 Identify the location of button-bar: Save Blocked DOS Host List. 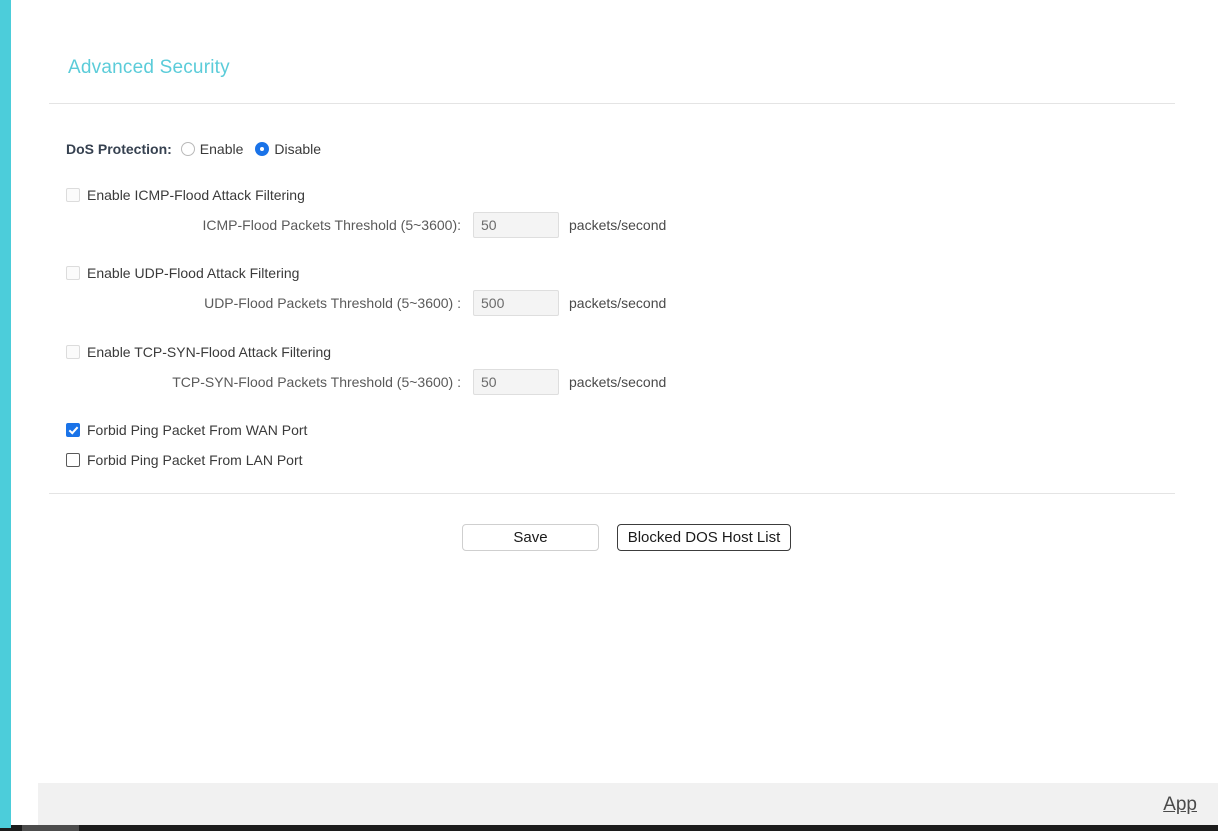
(626, 537).